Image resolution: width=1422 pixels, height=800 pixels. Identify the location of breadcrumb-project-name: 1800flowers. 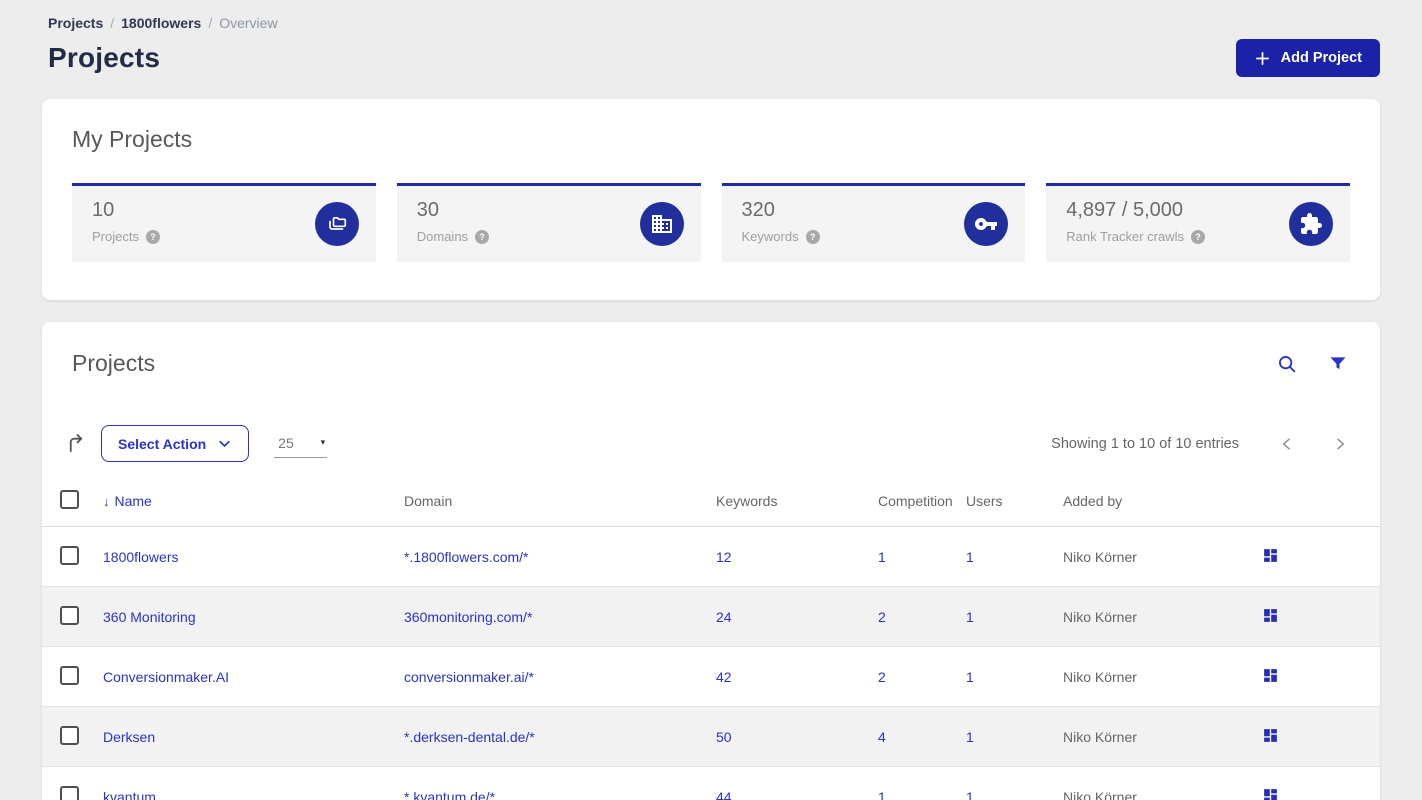
(161, 23).